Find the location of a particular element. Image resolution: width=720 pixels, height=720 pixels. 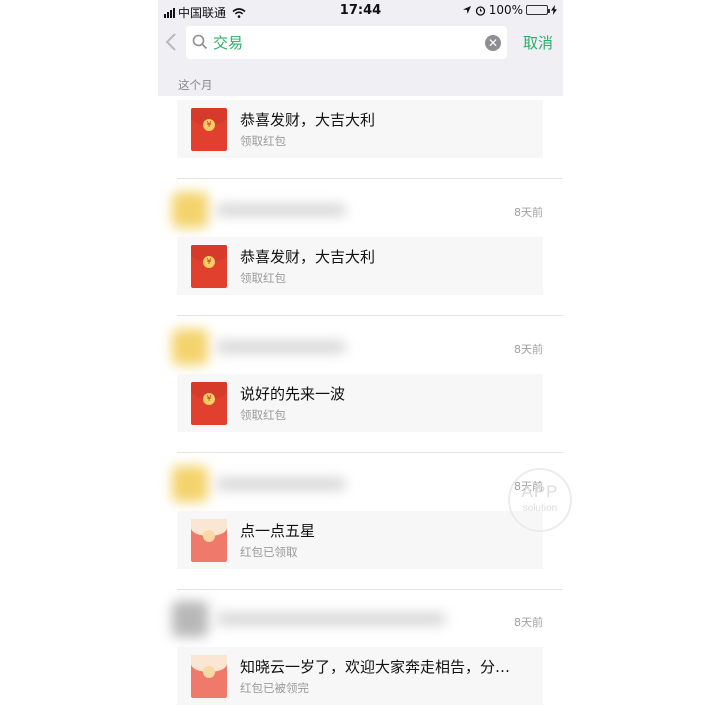

charging-icon is located at coordinates (554, 10).